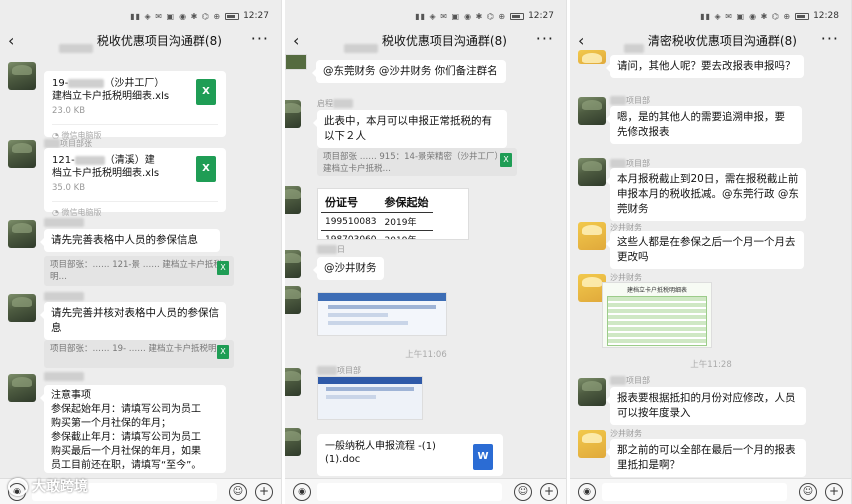 This screenshot has width=852, height=504. Describe the element at coordinates (517, 16) in the screenshot. I see `battery-icon` at that location.